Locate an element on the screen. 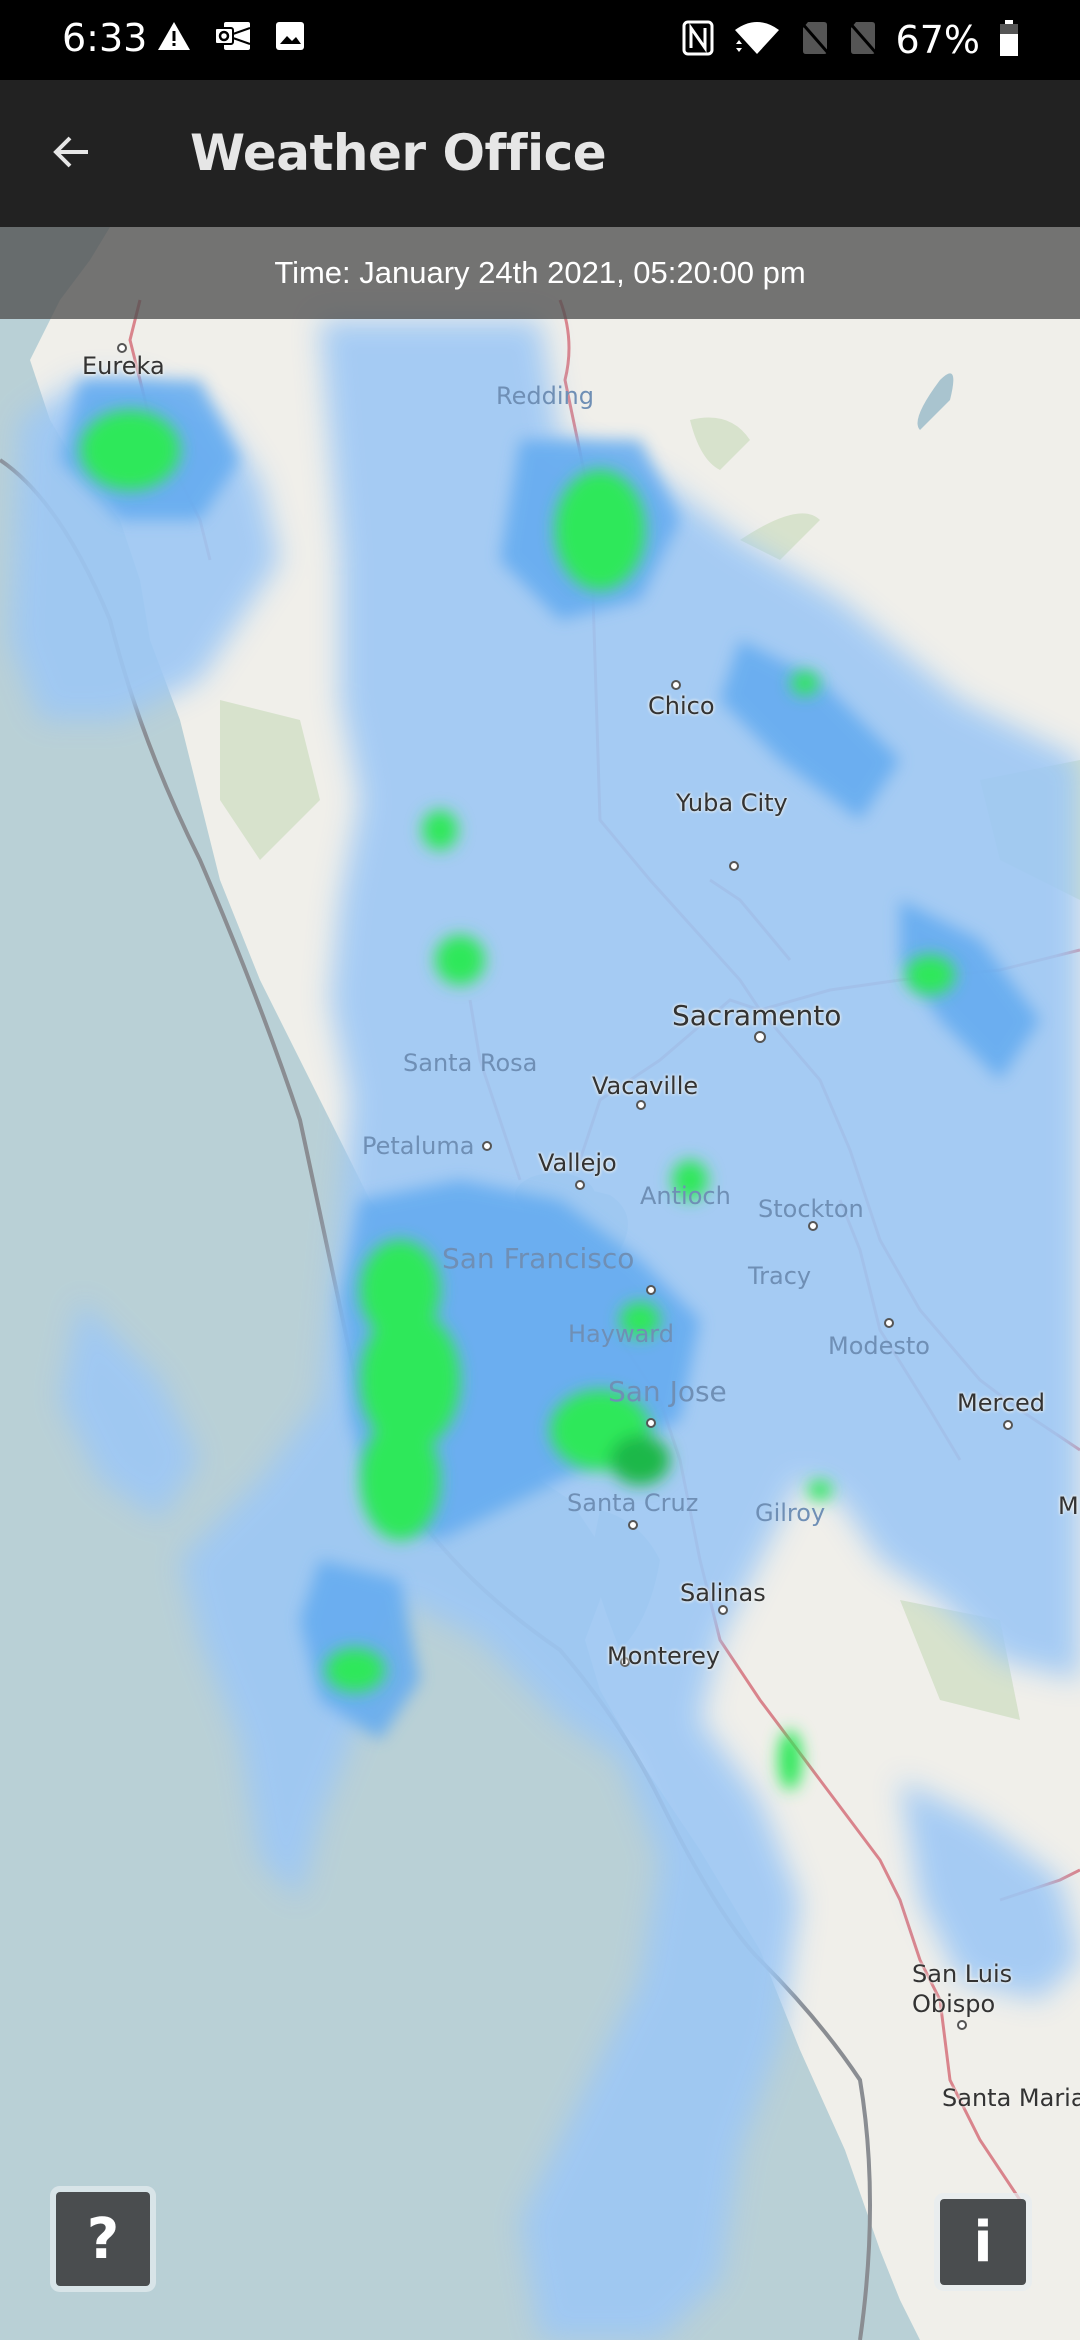 Image resolution: width=1080 pixels, height=2340 pixels. city-label-antioch: Antioch is located at coordinates (685, 1196).